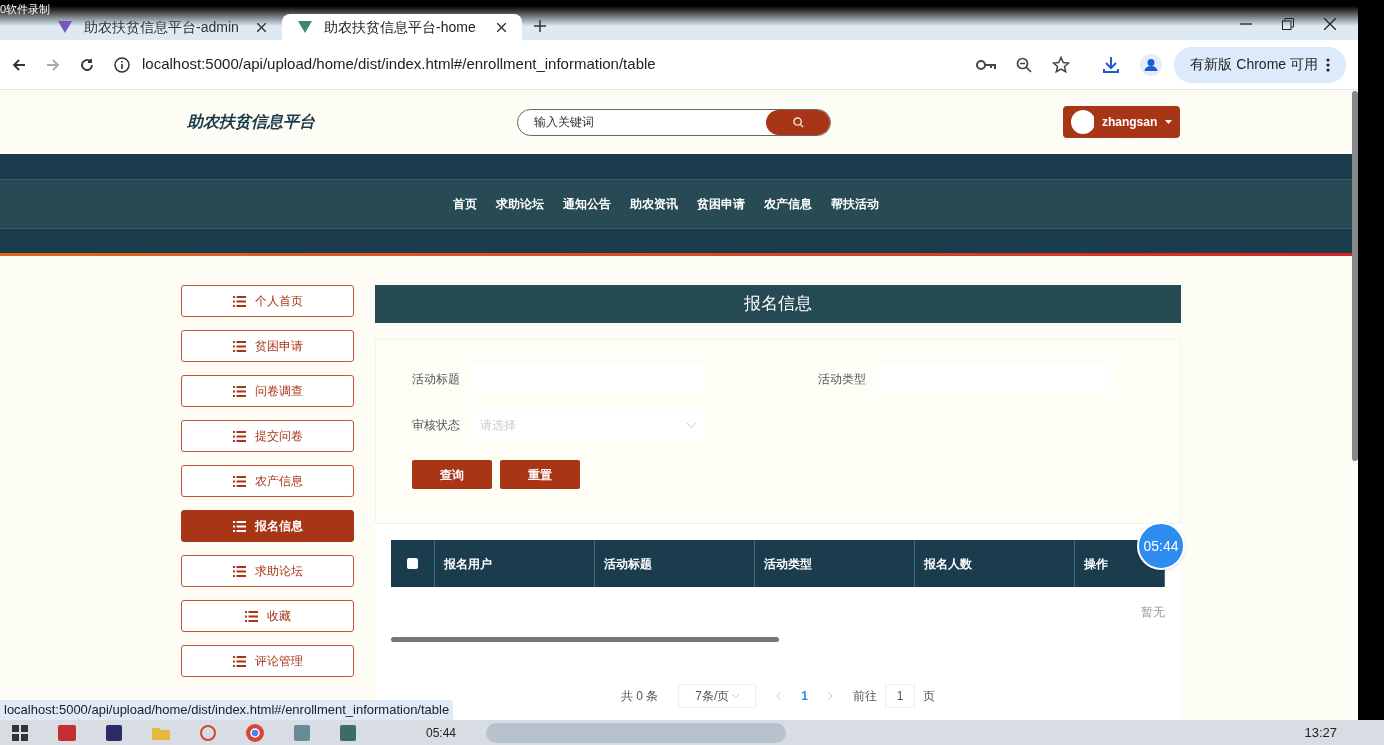  I want to click on sidebar-item: 贫困申请, so click(267, 346).